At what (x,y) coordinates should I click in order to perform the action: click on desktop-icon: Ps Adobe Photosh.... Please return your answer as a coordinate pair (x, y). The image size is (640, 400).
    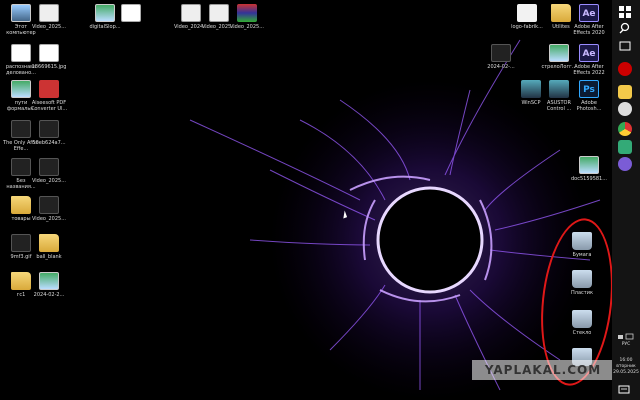
    Looking at the image, I should click on (589, 102).